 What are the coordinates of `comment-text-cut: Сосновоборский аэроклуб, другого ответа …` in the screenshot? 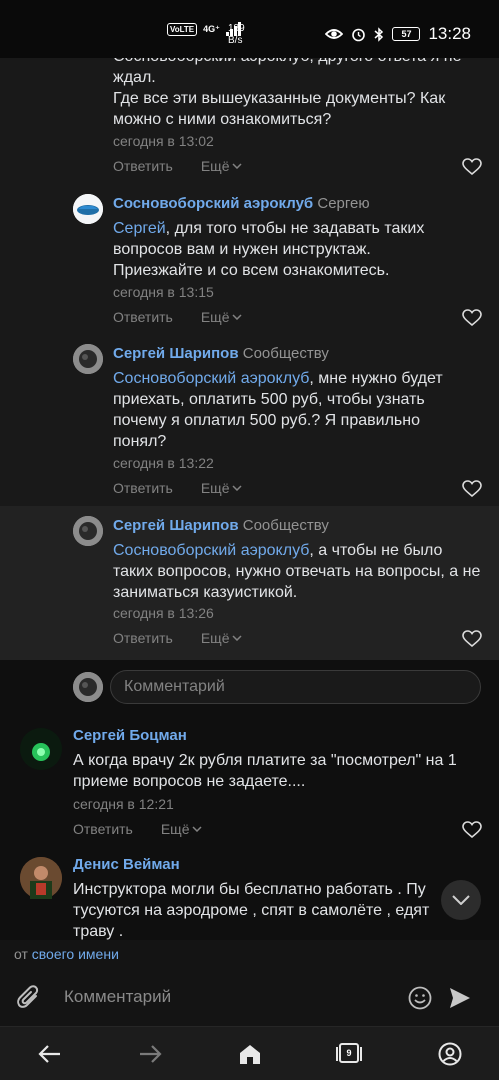 It's located at (298, 62).